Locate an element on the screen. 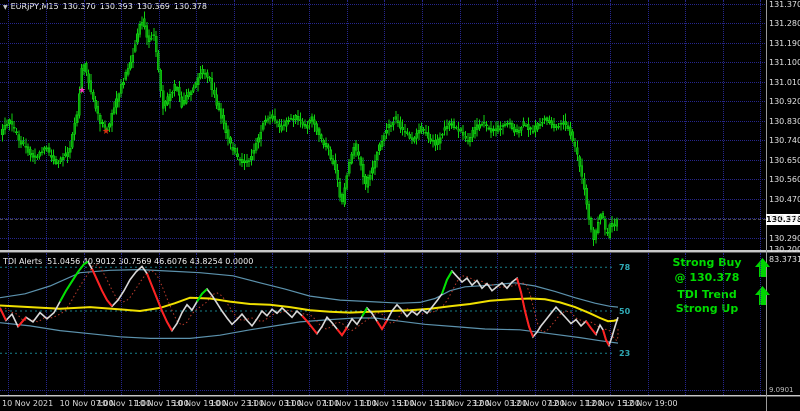 The width and height of the screenshot is (800, 411). price-tick-label: 130.830 is located at coordinates (784, 121).